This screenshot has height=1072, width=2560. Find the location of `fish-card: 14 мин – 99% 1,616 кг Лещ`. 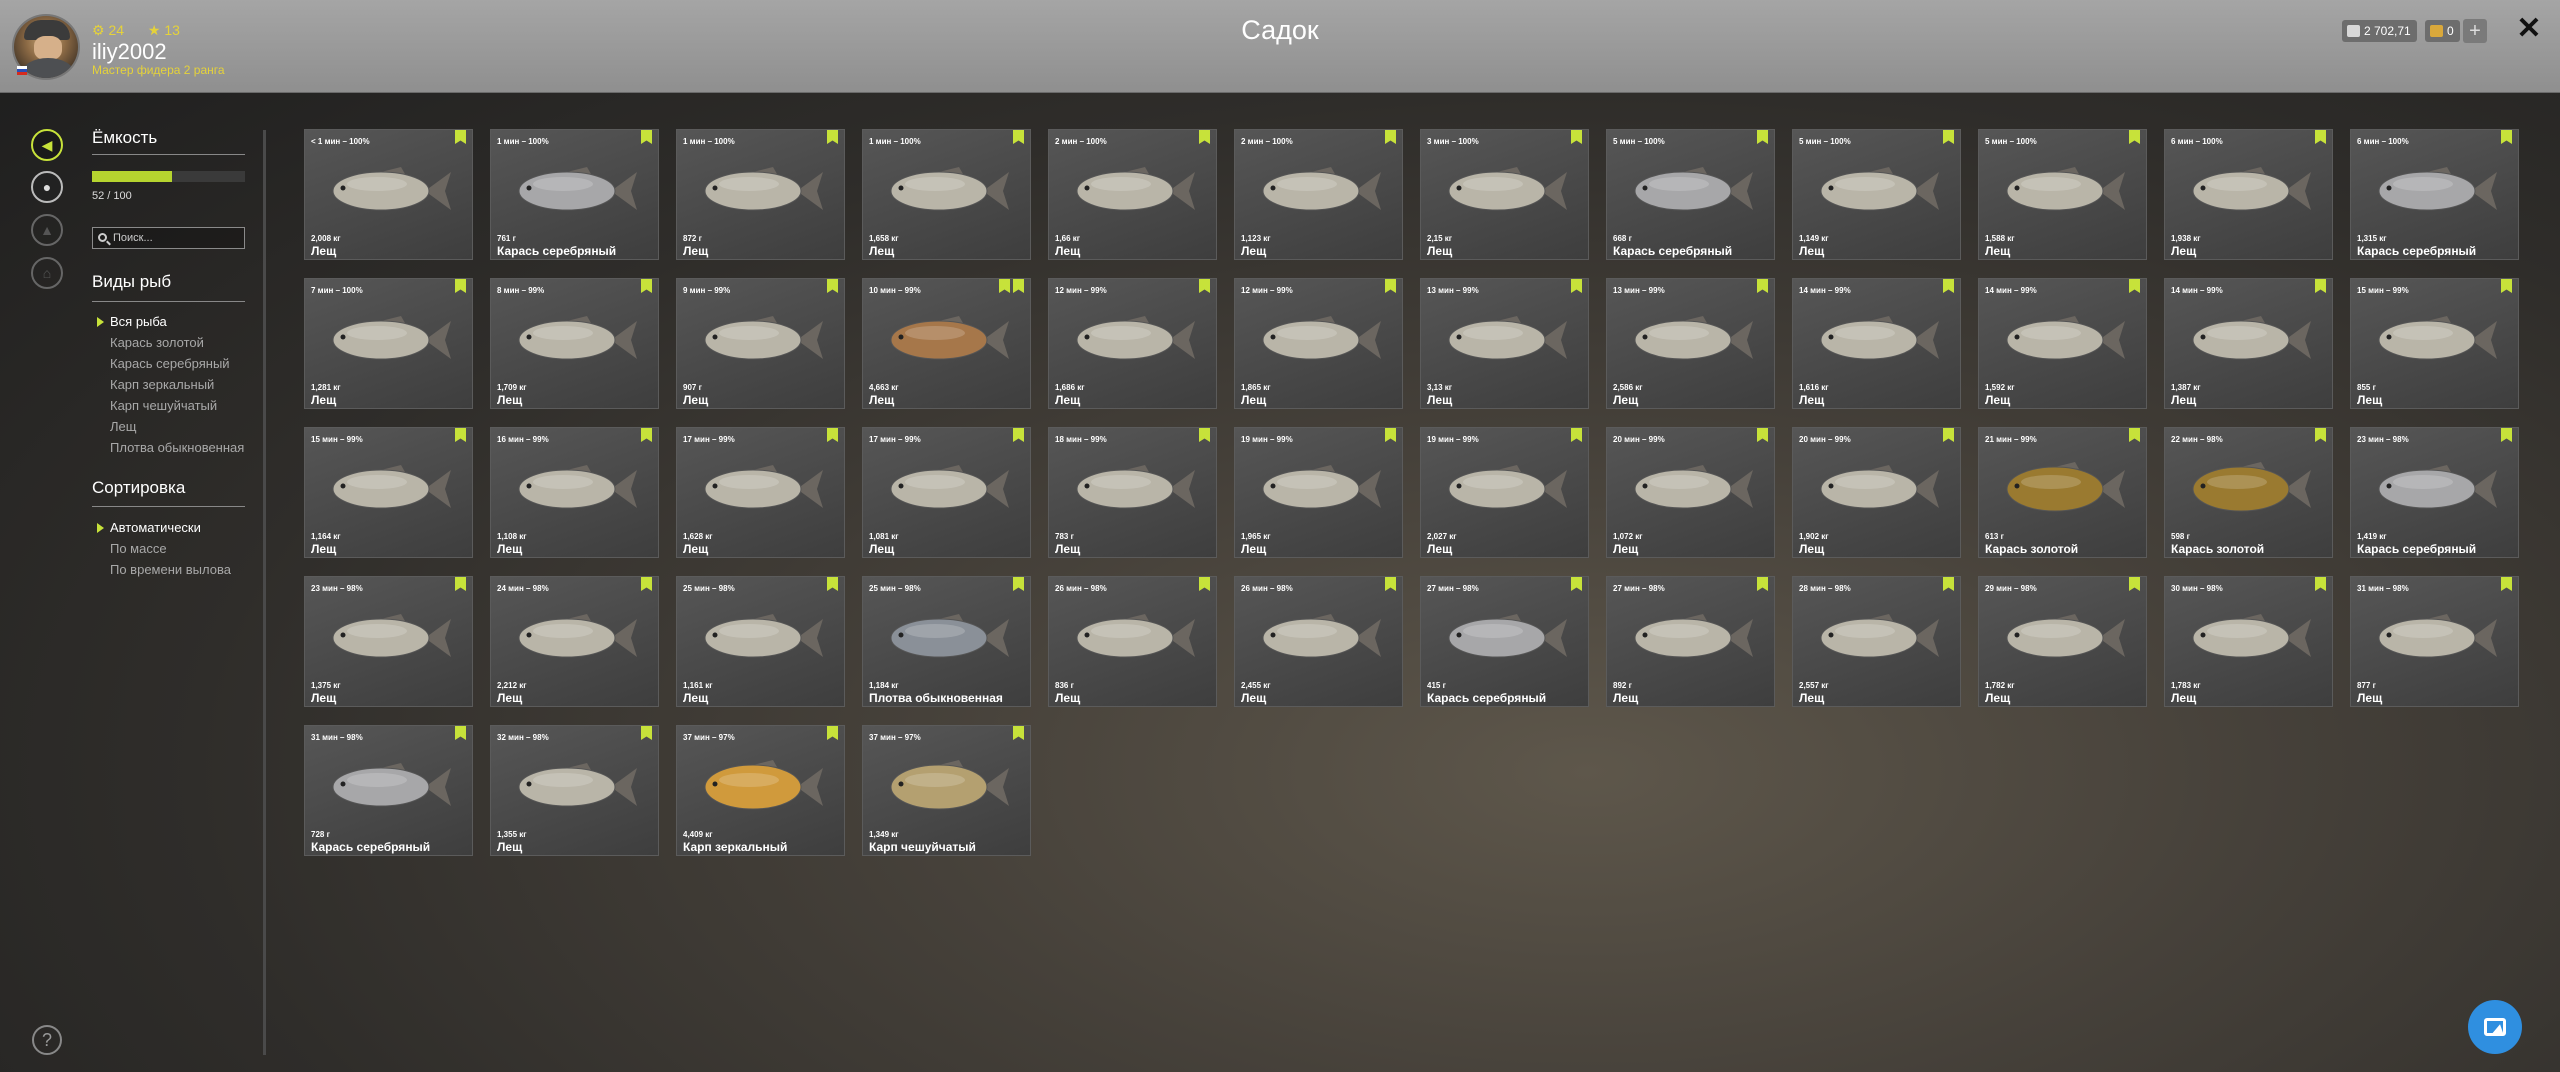

fish-card: 14 мин – 99% 1,616 кг Лещ is located at coordinates (1876, 343).